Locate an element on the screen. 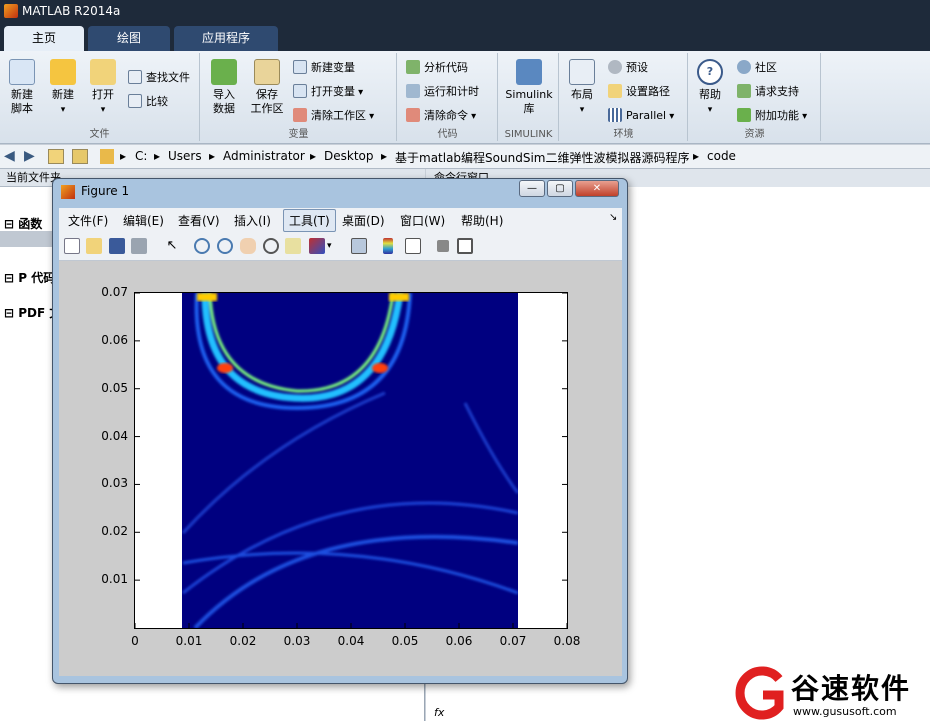 This screenshot has width=930, height=721. open-variable-button: 打开变量 is located at coordinates (328, 92).